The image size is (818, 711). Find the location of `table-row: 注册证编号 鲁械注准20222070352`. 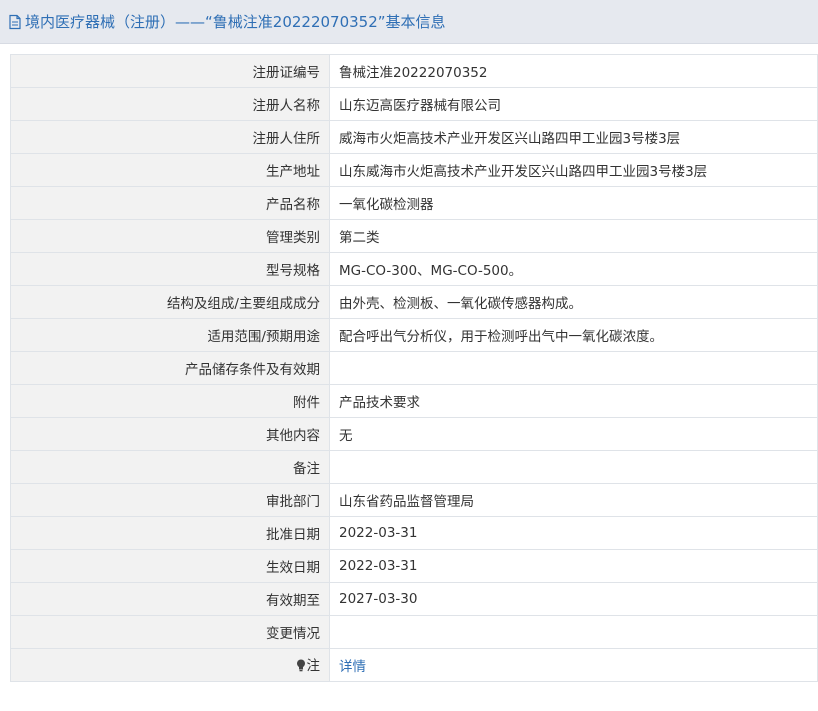

table-row: 注册证编号 鲁械注准20222070352 is located at coordinates (414, 71).